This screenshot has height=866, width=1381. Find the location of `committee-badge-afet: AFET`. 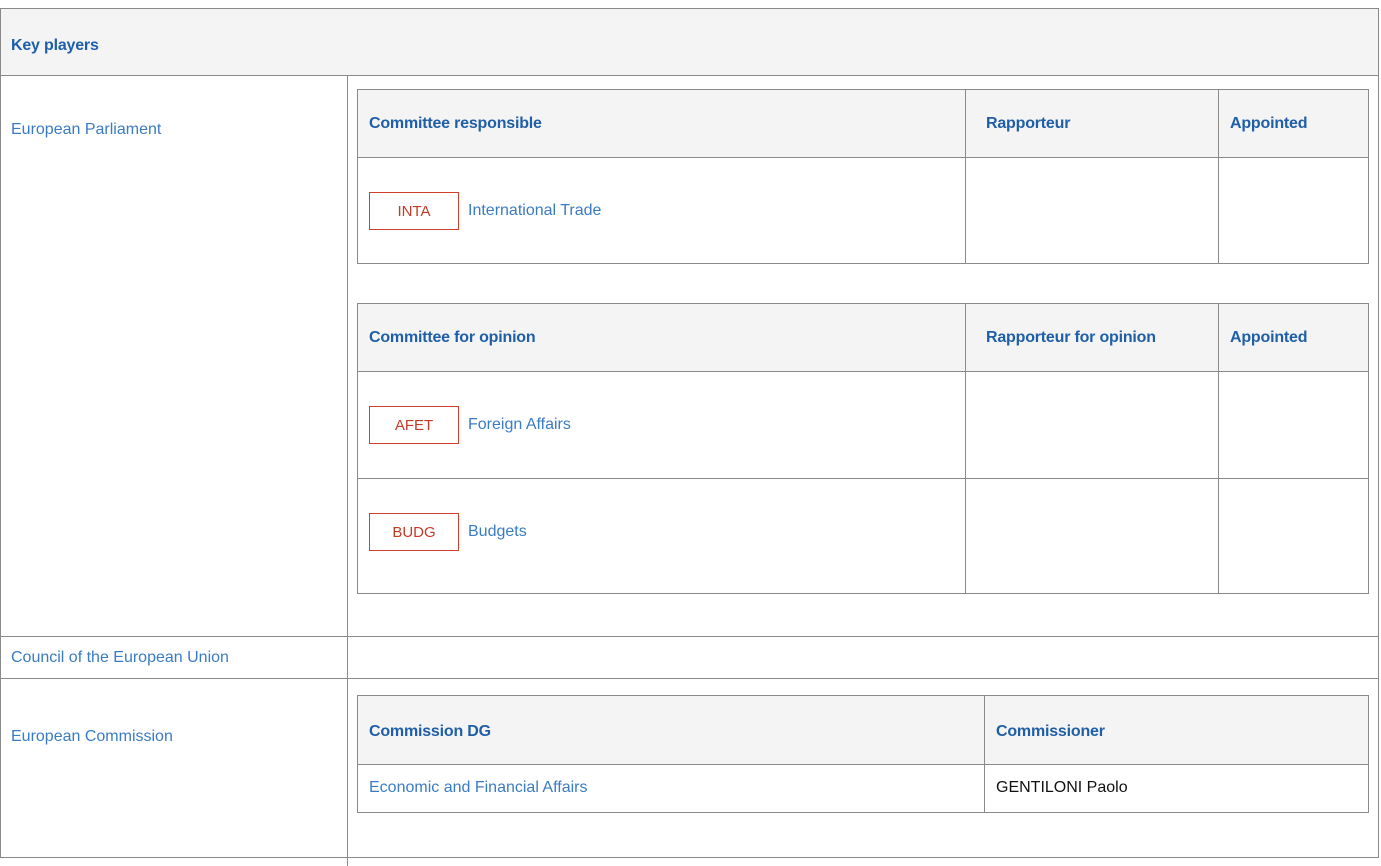

committee-badge-afet: AFET is located at coordinates (414, 425).